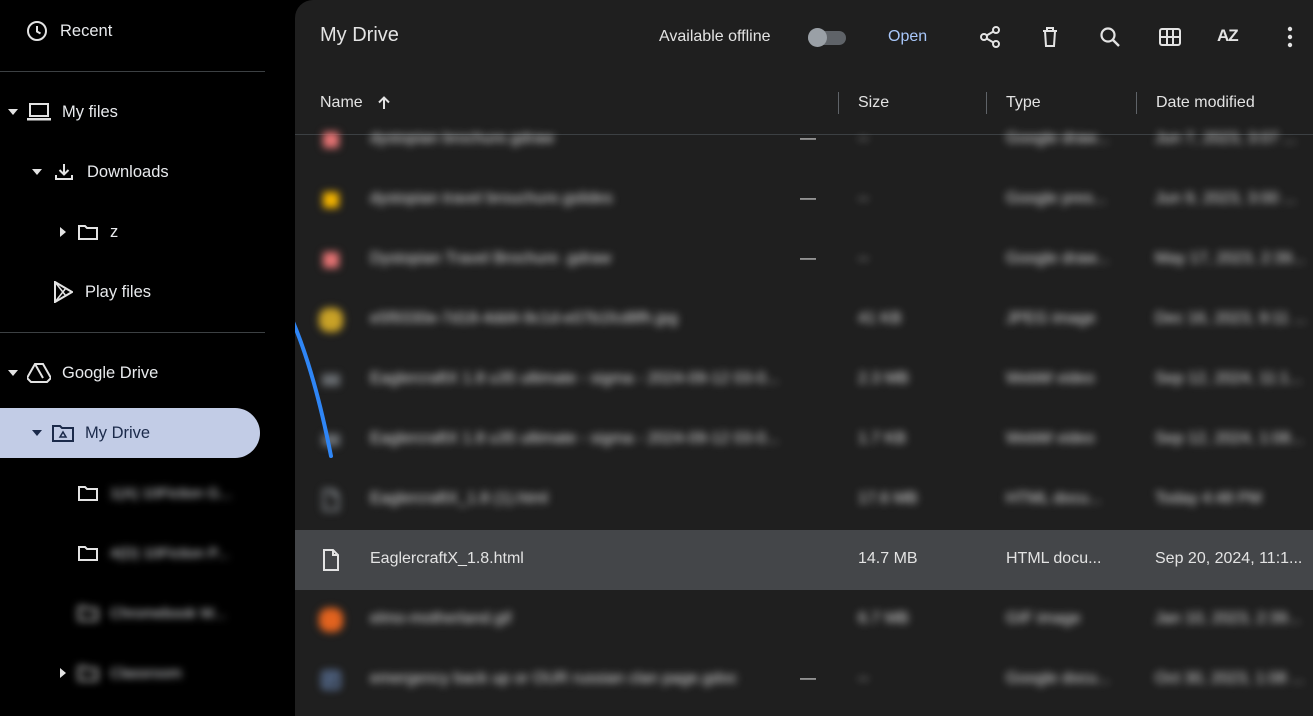  I want to click on sidebar-item-label: My Drive, so click(118, 432).